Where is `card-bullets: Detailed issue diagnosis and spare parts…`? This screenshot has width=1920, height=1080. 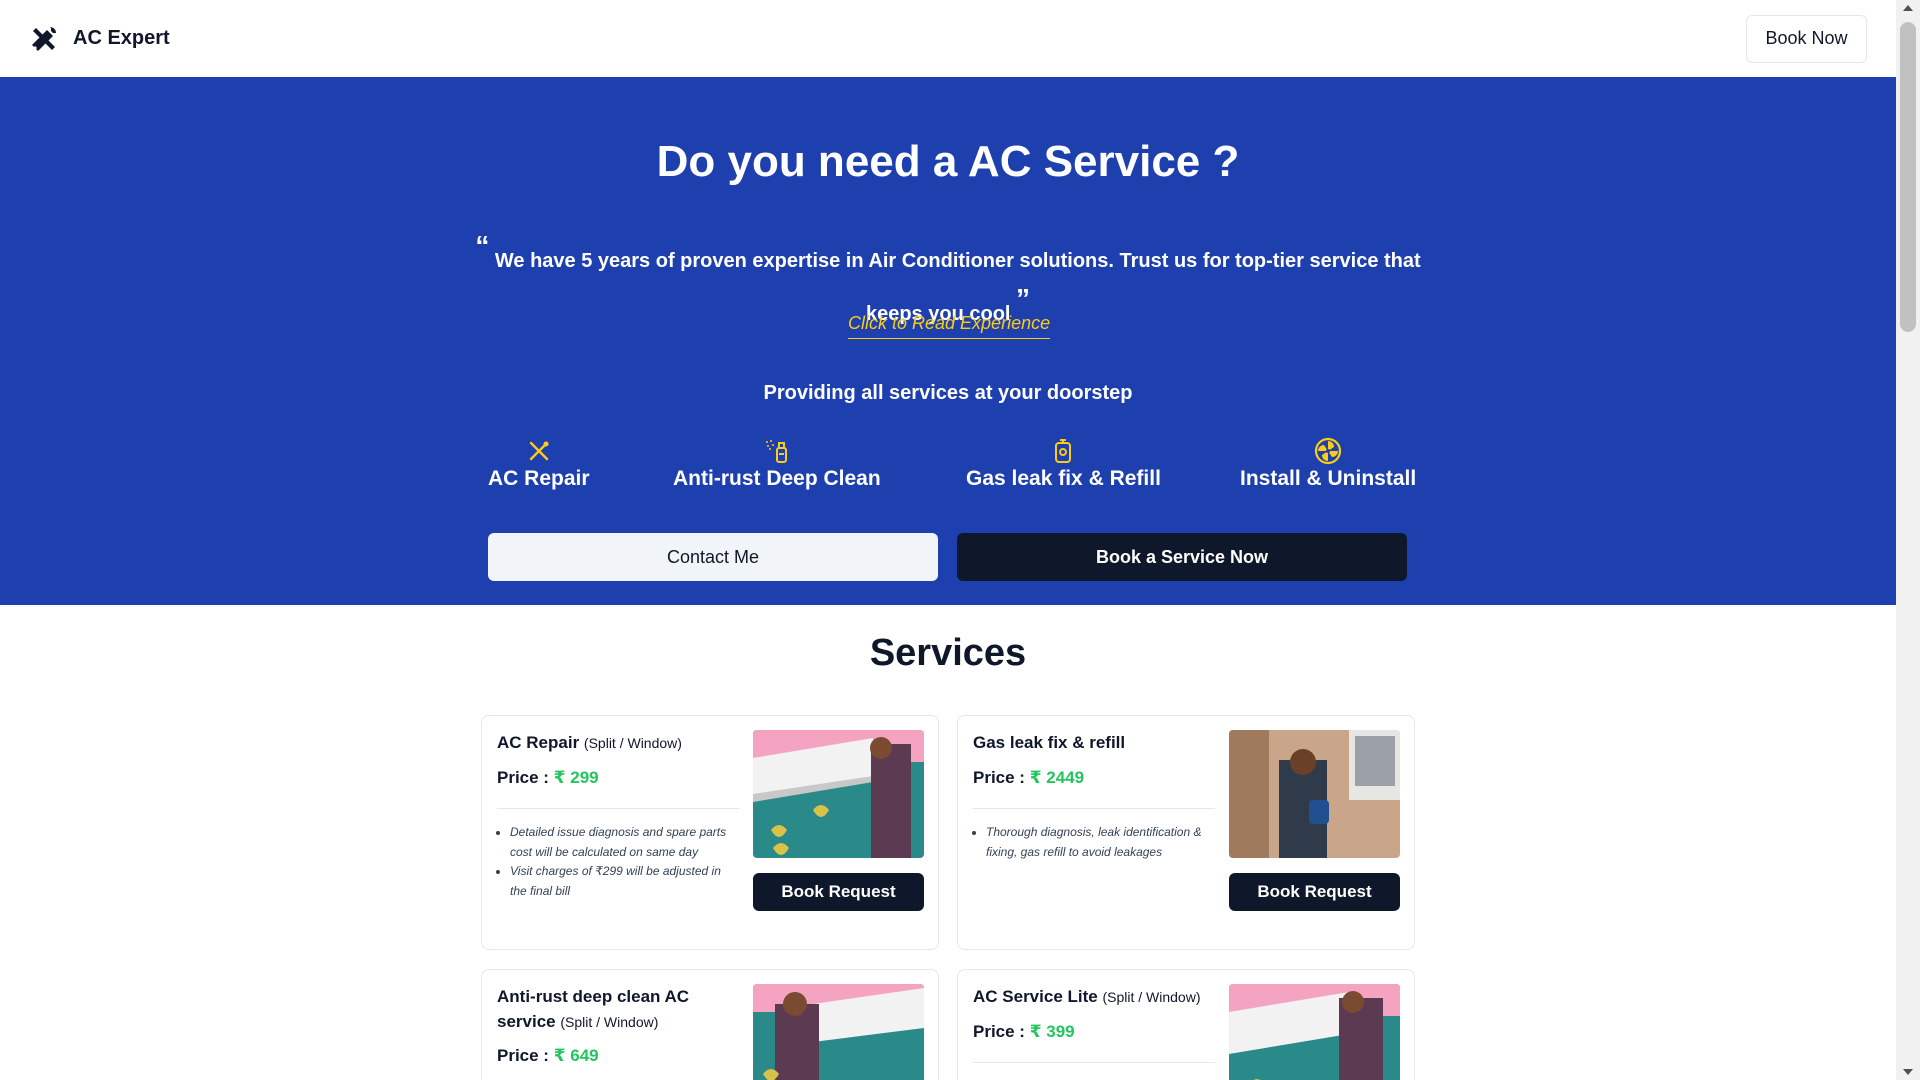 card-bullets: Detailed issue diagnosis and spare parts… is located at coordinates (625, 862).